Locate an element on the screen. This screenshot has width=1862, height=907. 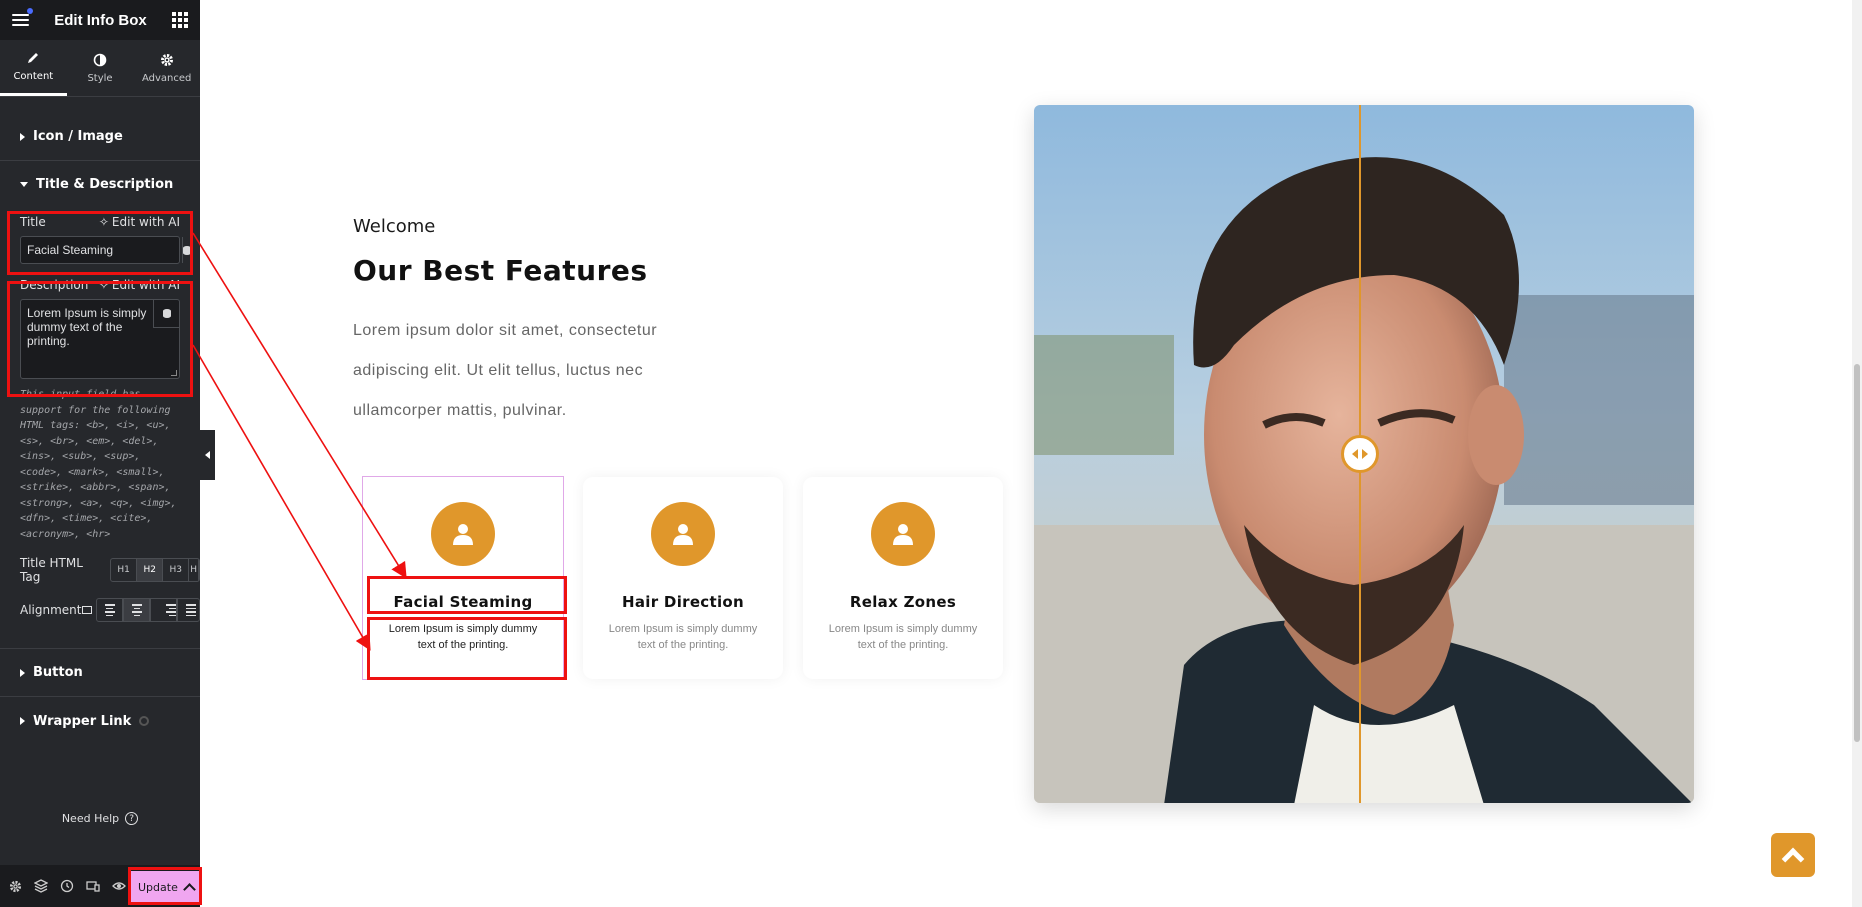
section-icon-image: Icon / Image is located at coordinates (100, 137).